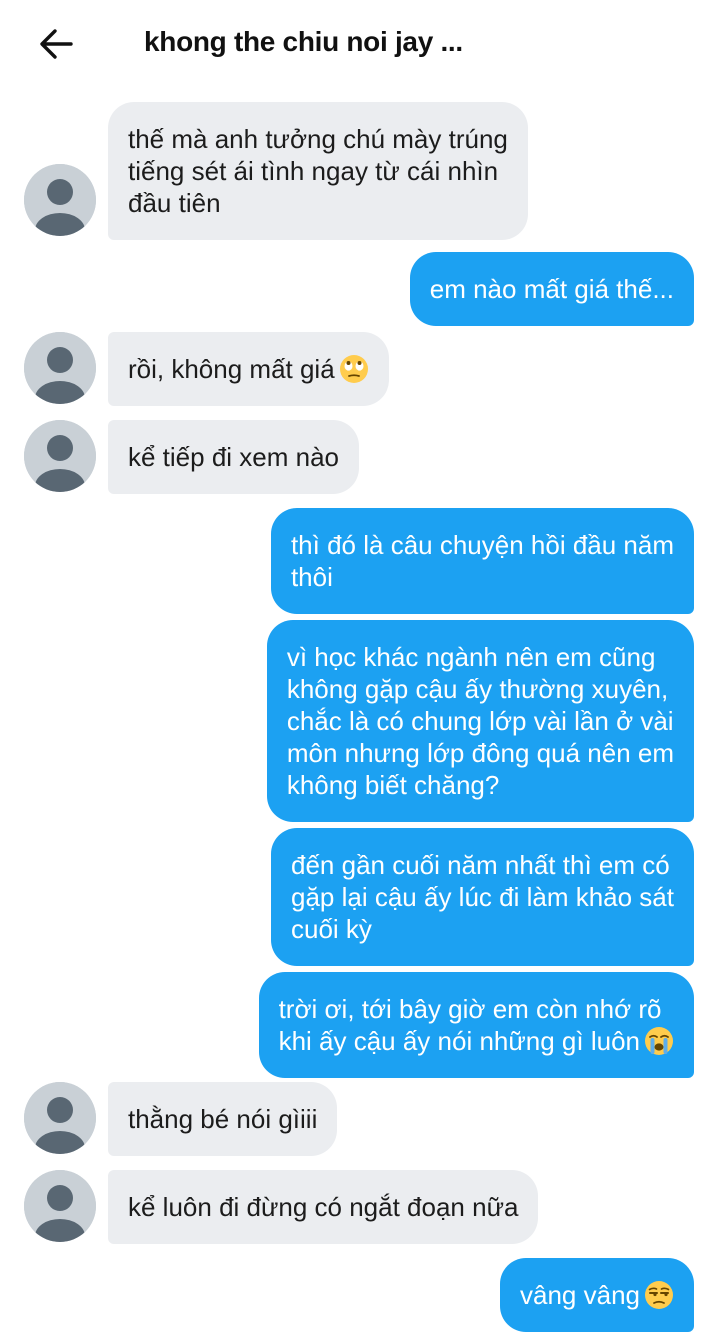 The image size is (716, 1332). I want to click on message-text: khi ấy cậu ấy nói những gì luôn, so click(459, 1041).